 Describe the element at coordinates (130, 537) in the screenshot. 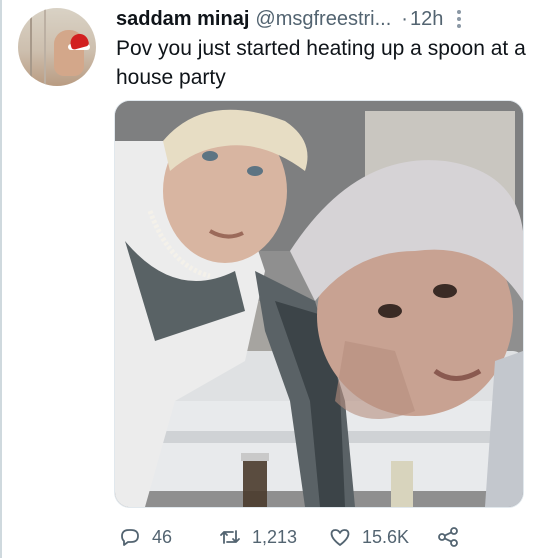

I see `reply-bubble-icon` at that location.